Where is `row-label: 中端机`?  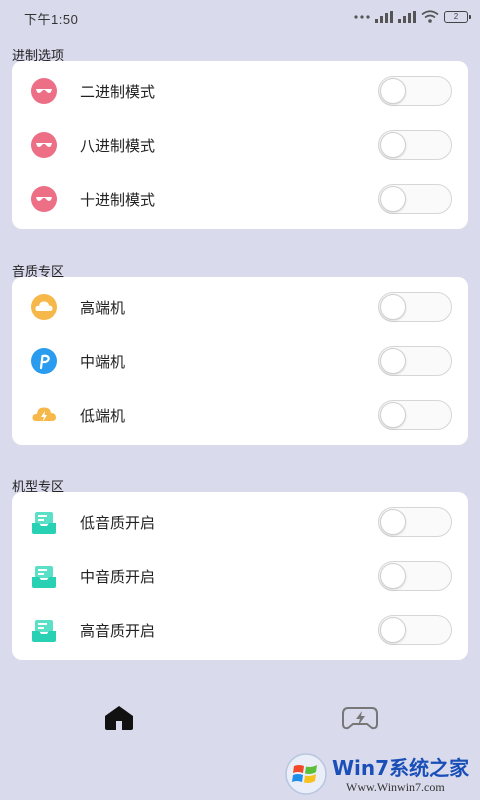 row-label: 中端机 is located at coordinates (103, 362).